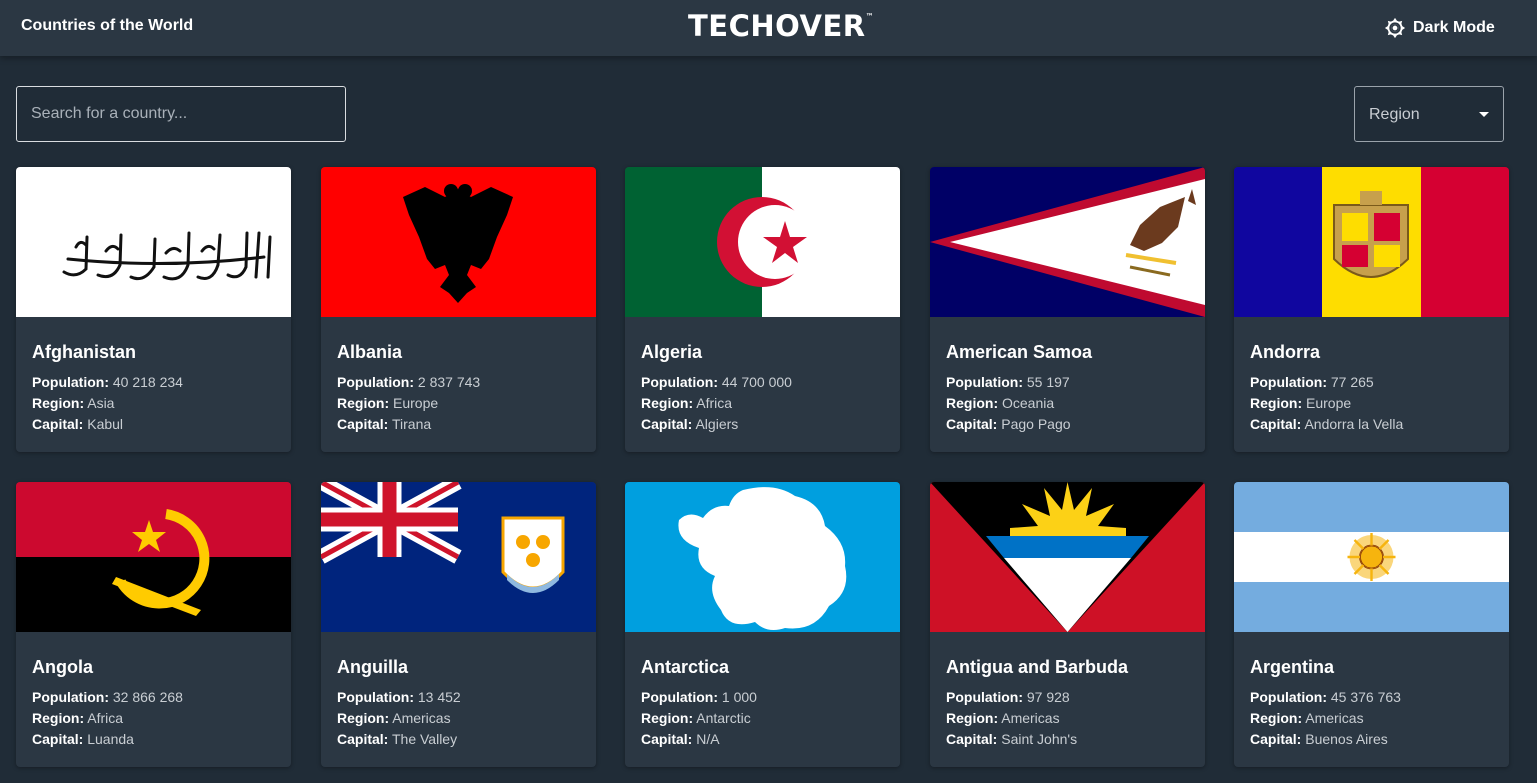 The height and width of the screenshot is (783, 1537). I want to click on american-samoa-flag, so click(1067, 242).